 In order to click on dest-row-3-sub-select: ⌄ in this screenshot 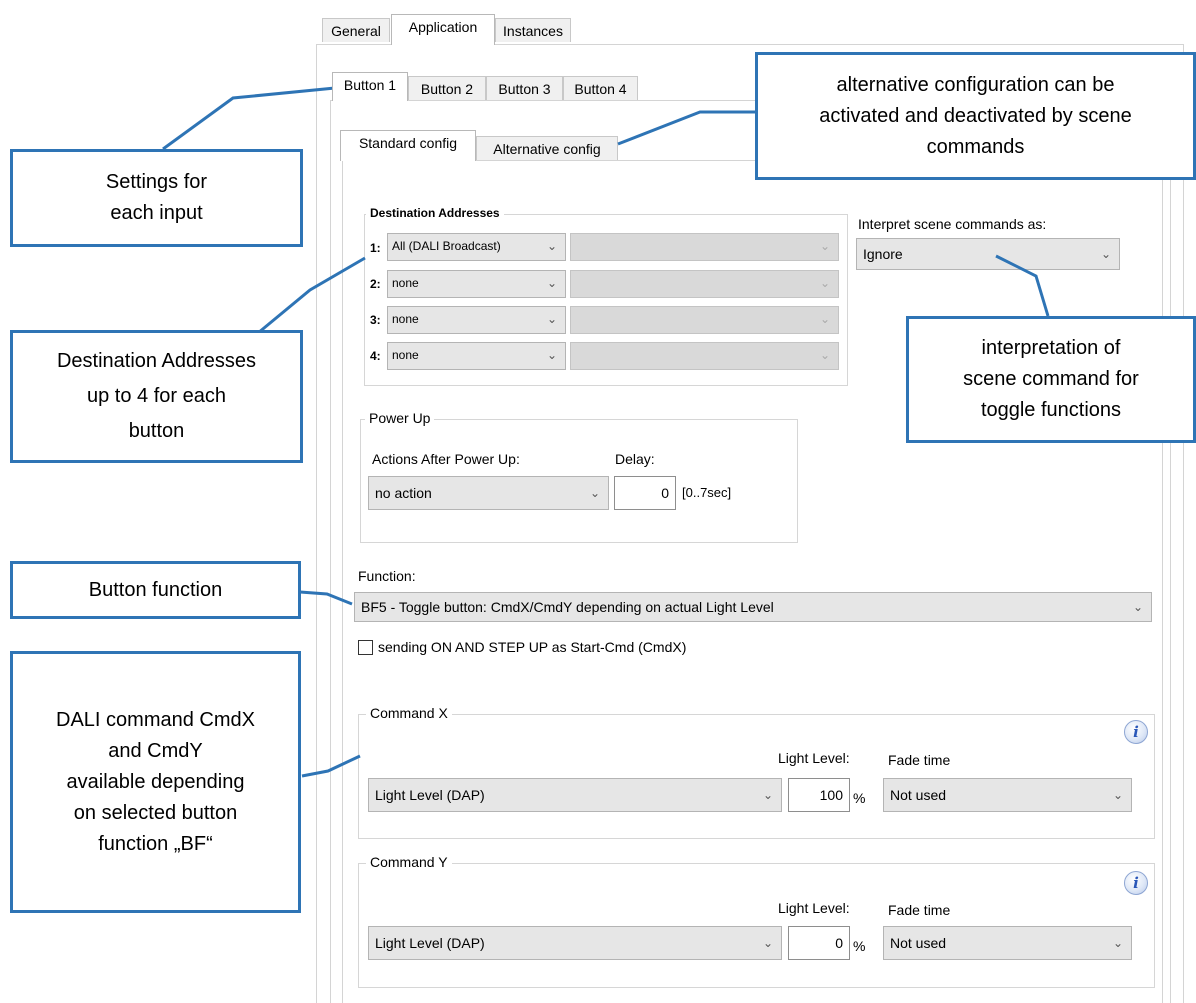, I will do `click(704, 320)`.